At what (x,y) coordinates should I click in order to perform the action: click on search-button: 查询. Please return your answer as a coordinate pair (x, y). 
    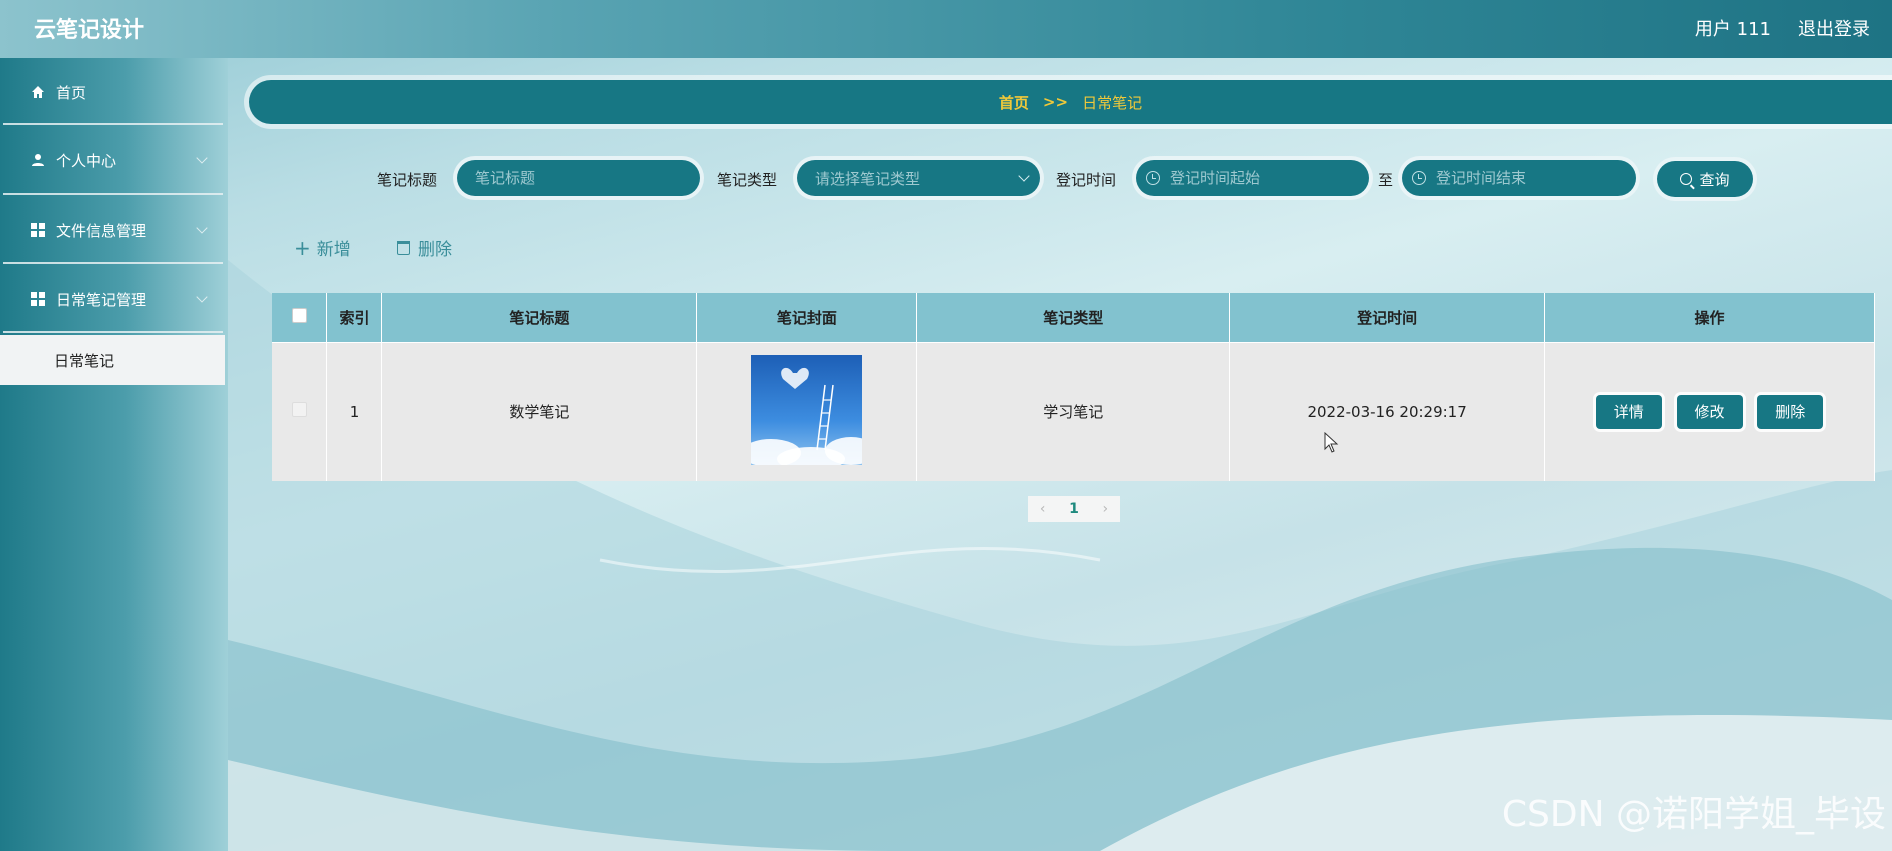
    Looking at the image, I should click on (1705, 179).